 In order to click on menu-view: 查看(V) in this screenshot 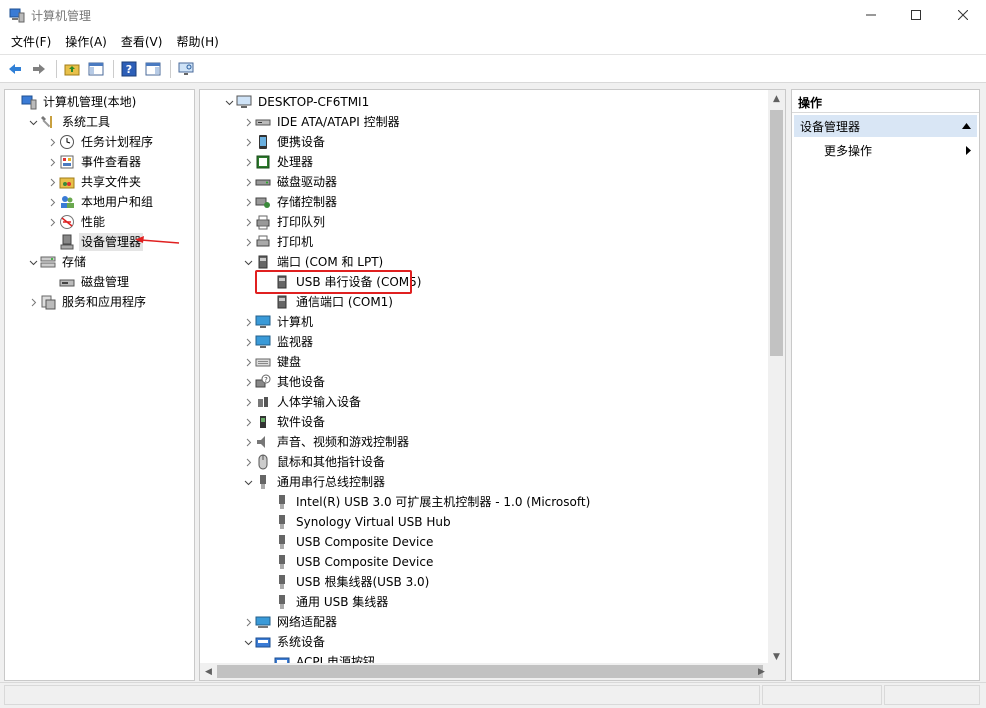, I will do `click(142, 42)`.